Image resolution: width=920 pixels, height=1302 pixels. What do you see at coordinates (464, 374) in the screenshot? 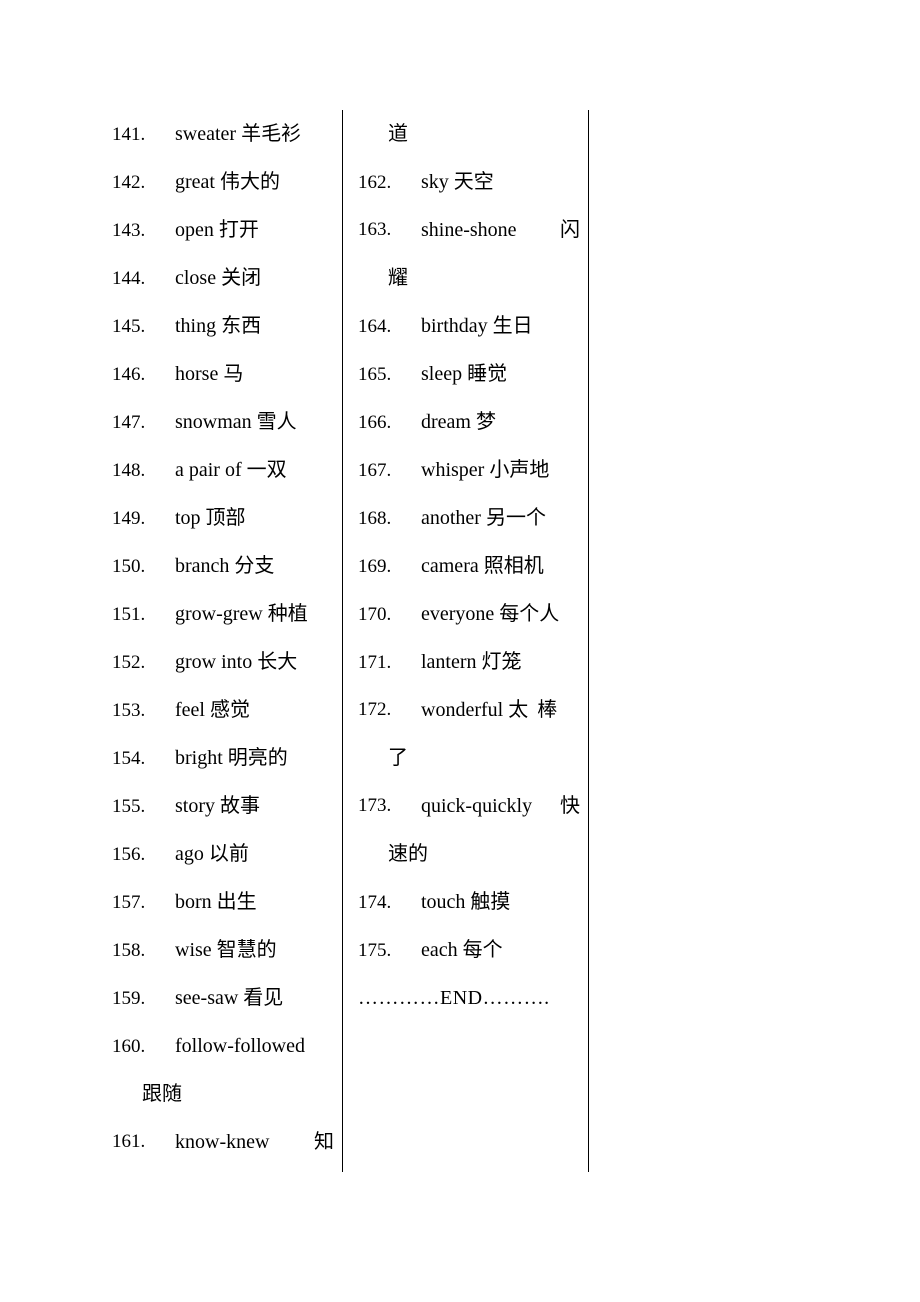
I see `entry-term: sleep 睡觉` at bounding box center [464, 374].